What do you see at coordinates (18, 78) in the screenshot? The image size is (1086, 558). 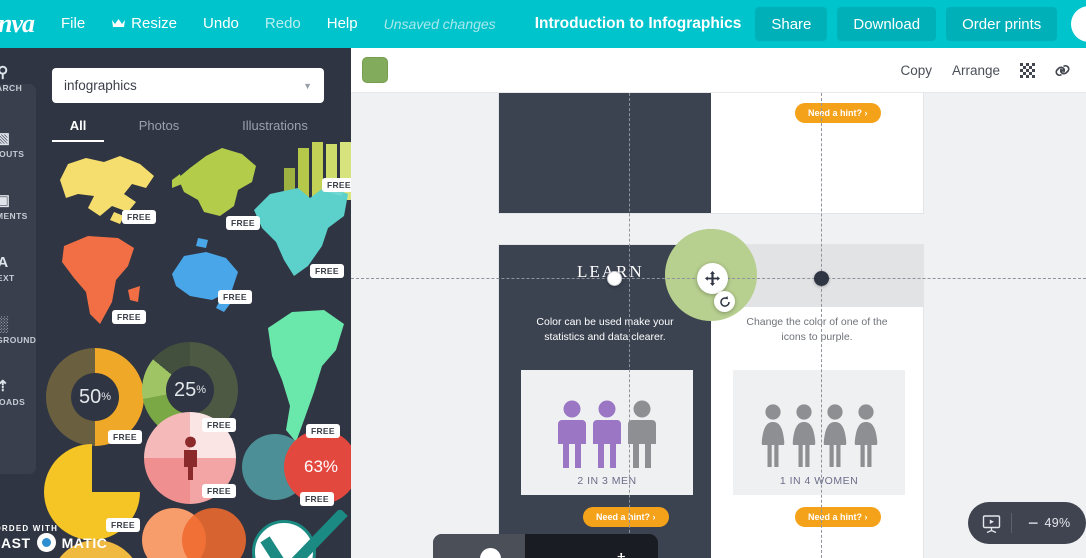 I see `sidebar-item-search: ⚲ SEARCH` at bounding box center [18, 78].